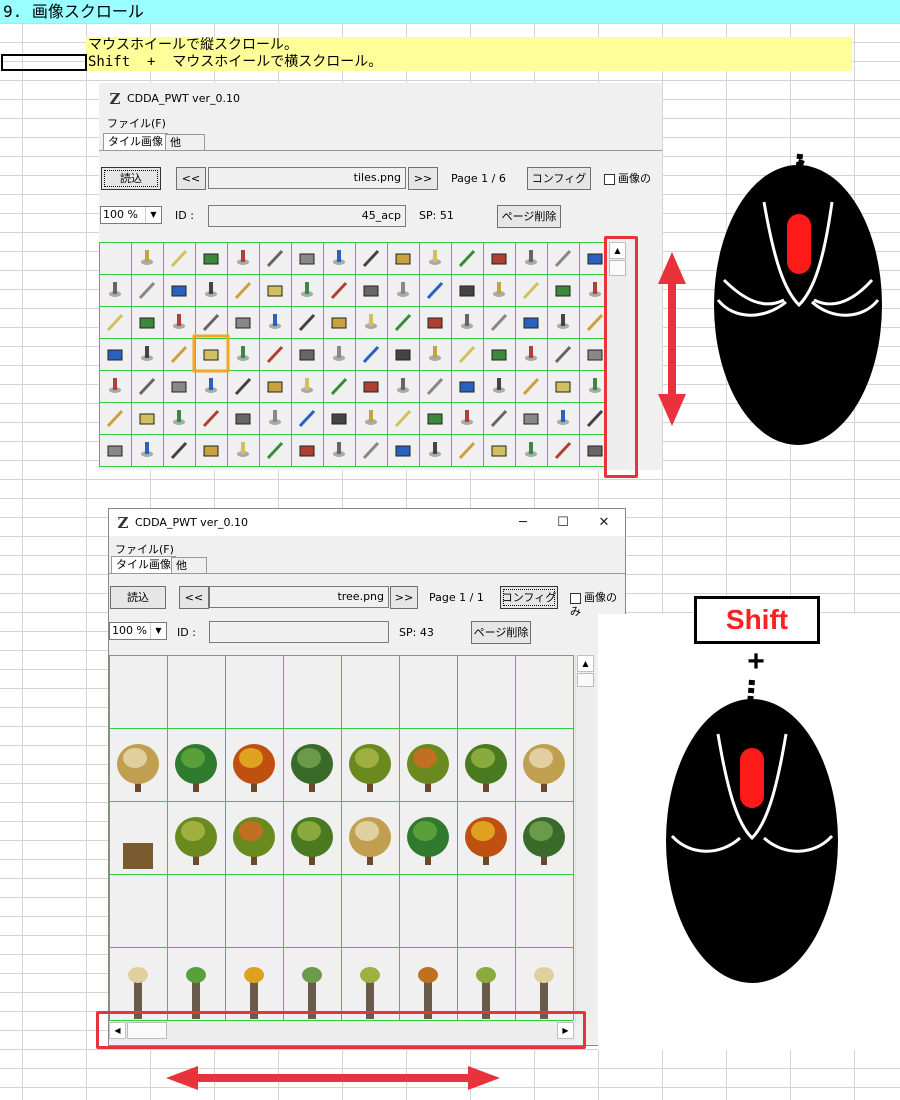 This screenshot has width=900, height=1100. Describe the element at coordinates (529, 597) in the screenshot. I see `config-button: コンフィグ` at that location.